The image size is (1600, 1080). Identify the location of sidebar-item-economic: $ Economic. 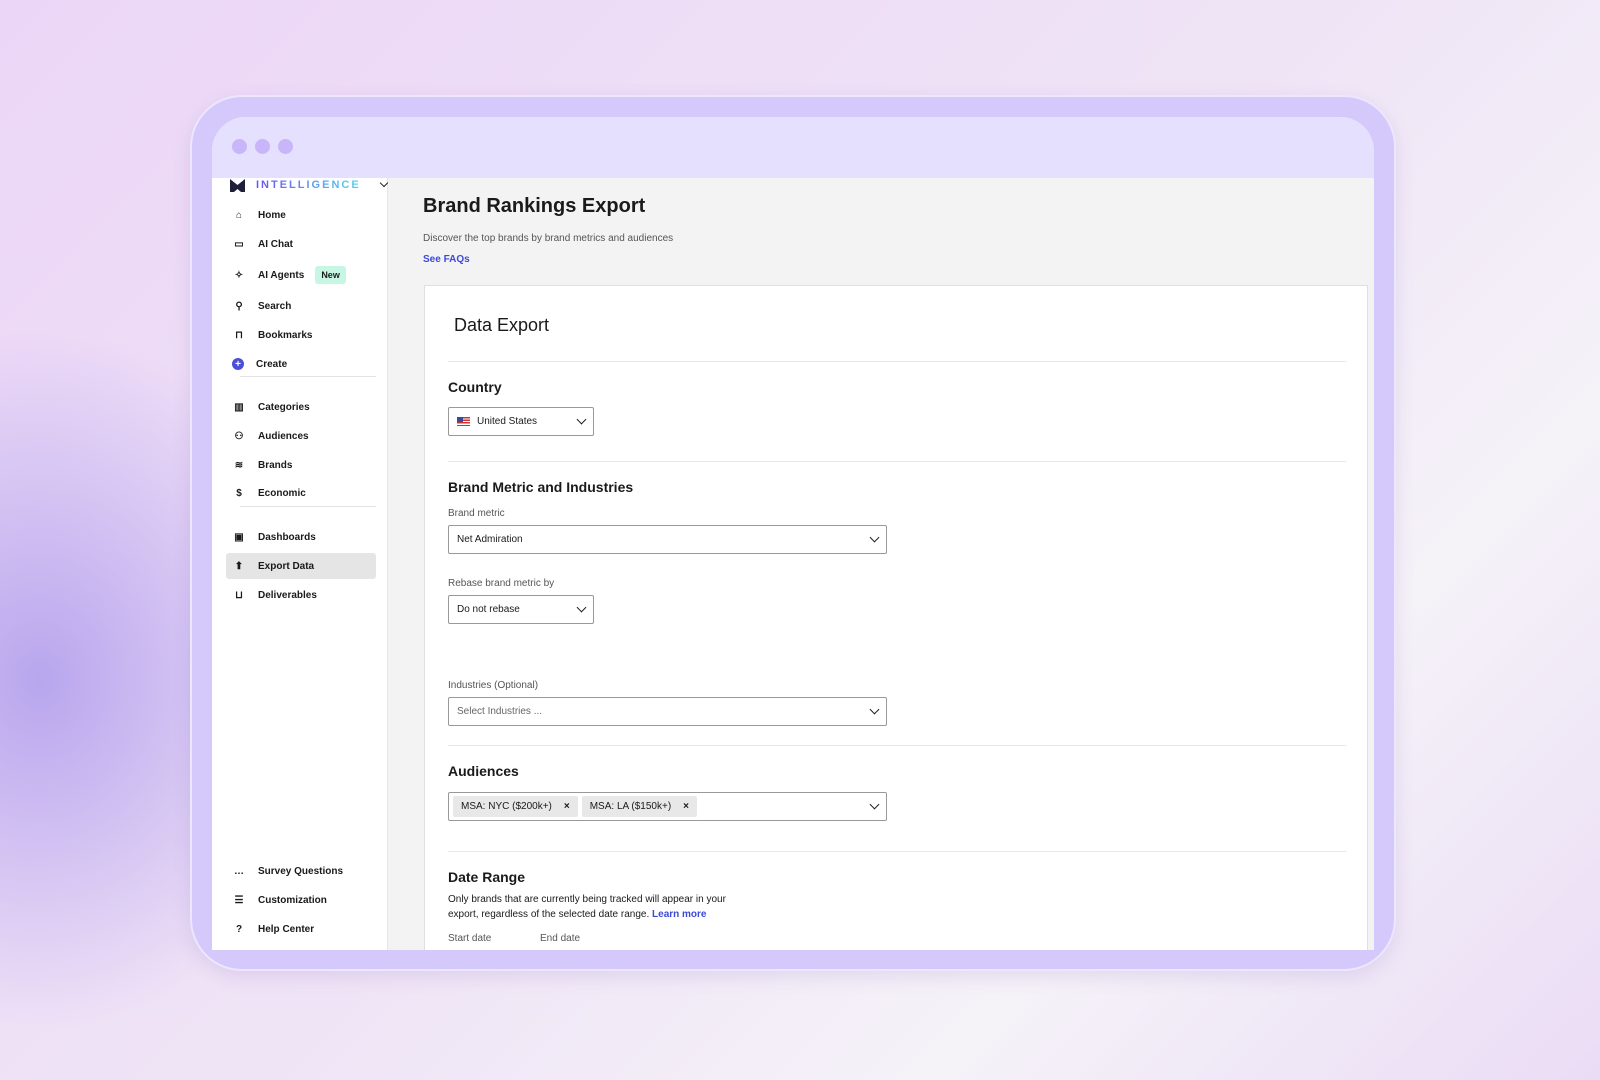
(301, 493).